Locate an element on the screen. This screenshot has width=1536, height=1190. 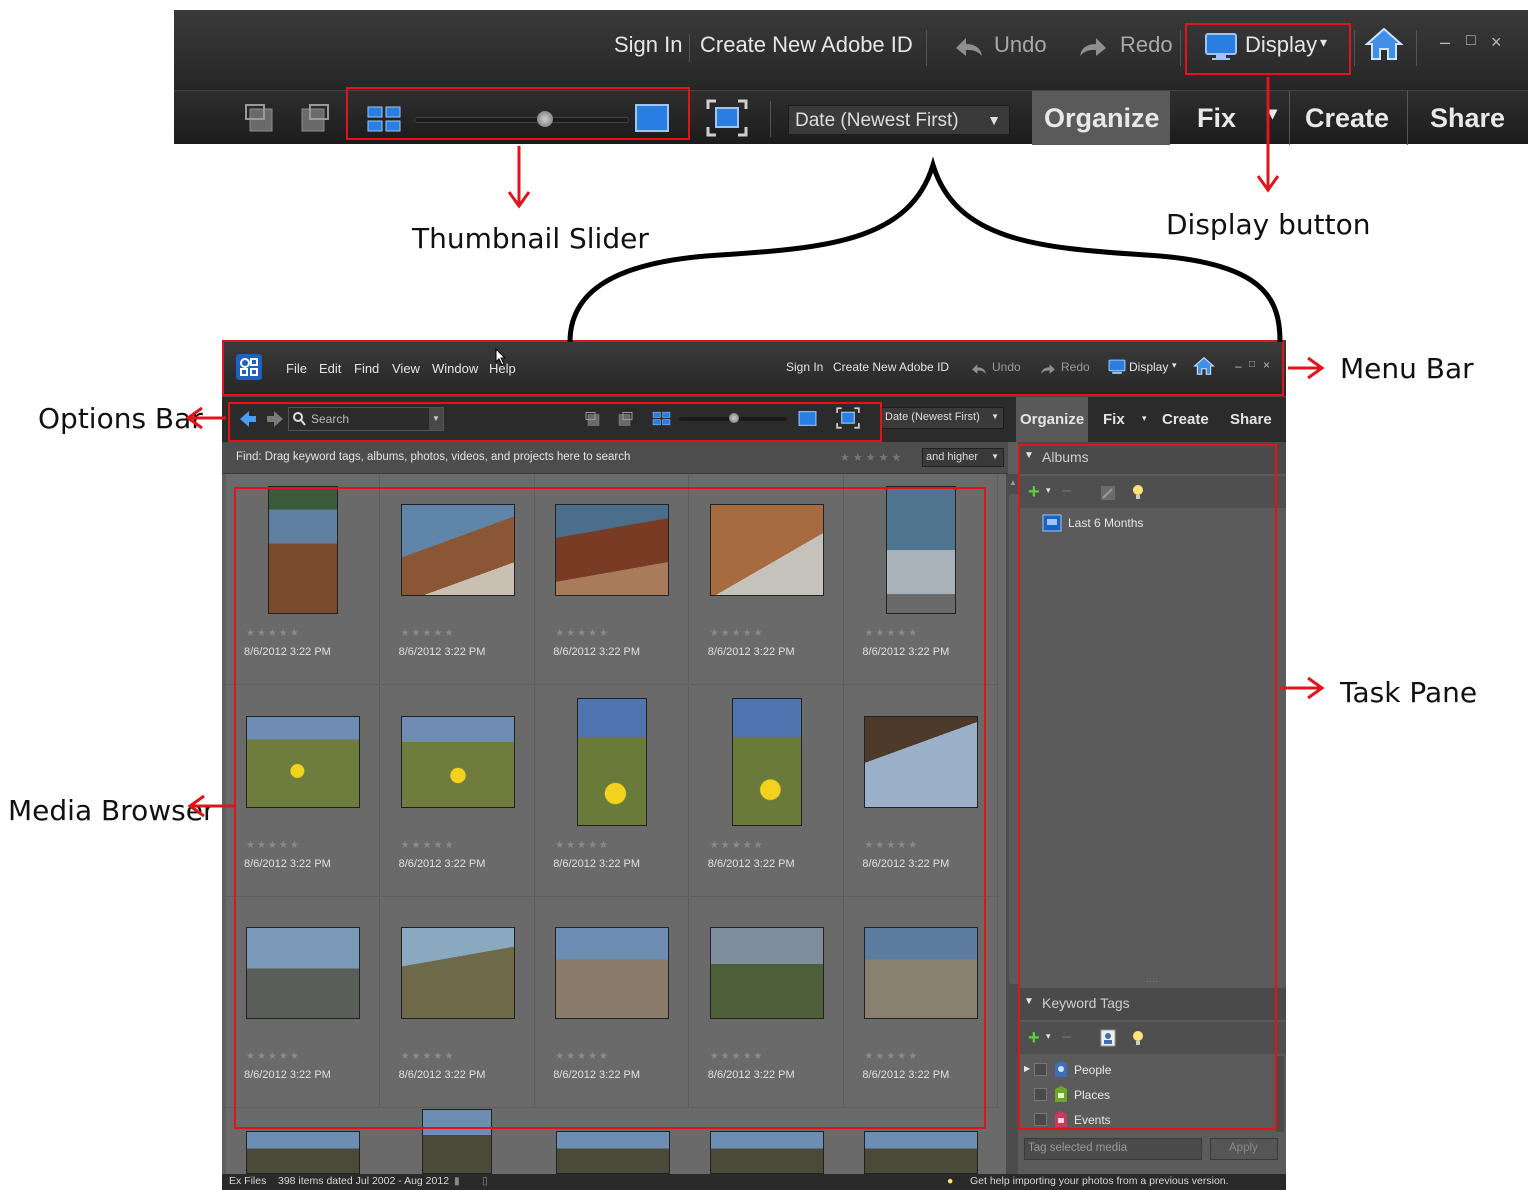
brace-connector is located at coordinates (925, 249).